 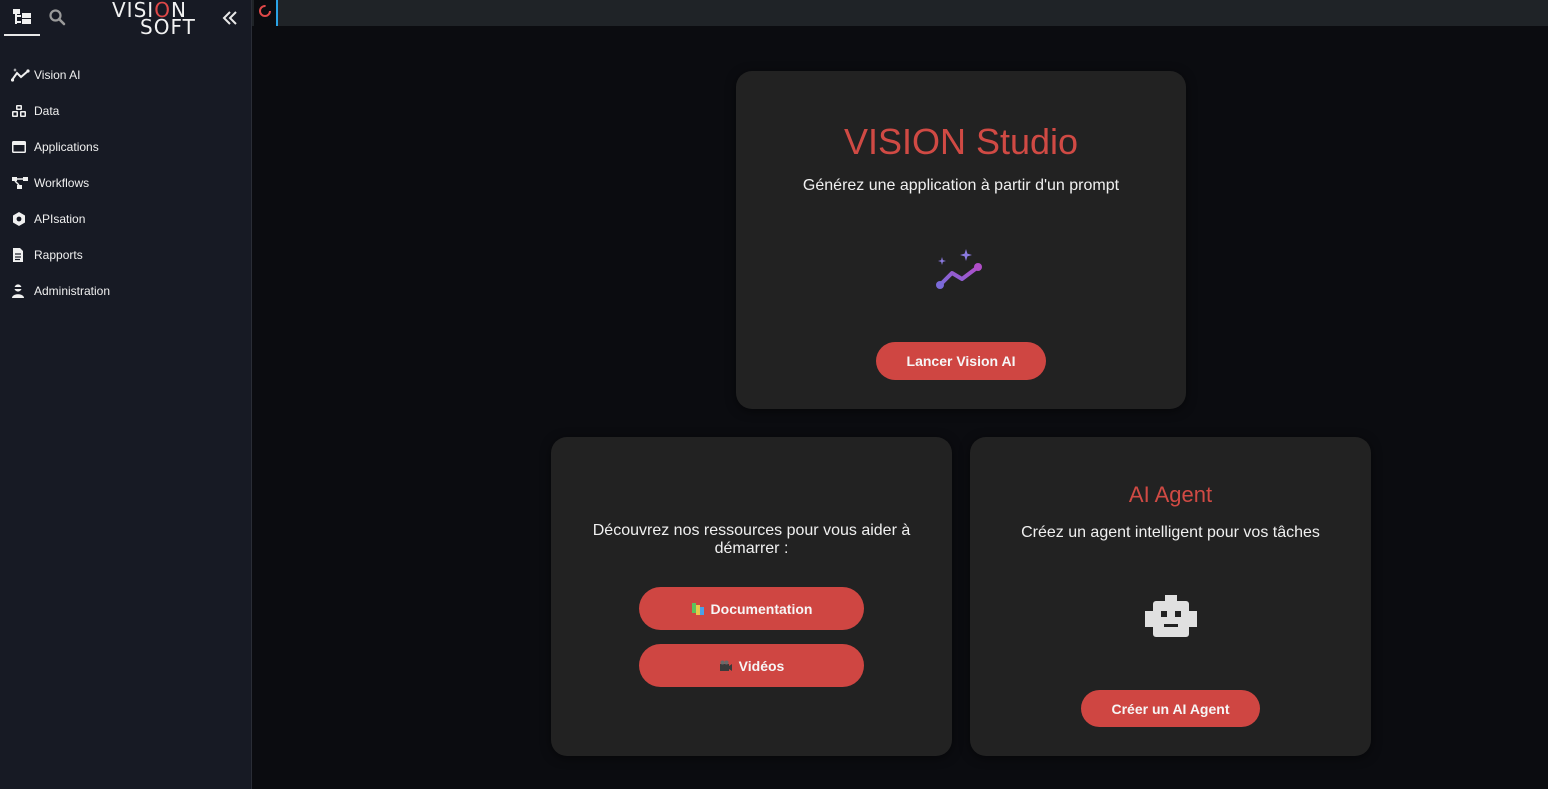 I want to click on sidebar-item-label: Rapports, so click(x=58, y=255).